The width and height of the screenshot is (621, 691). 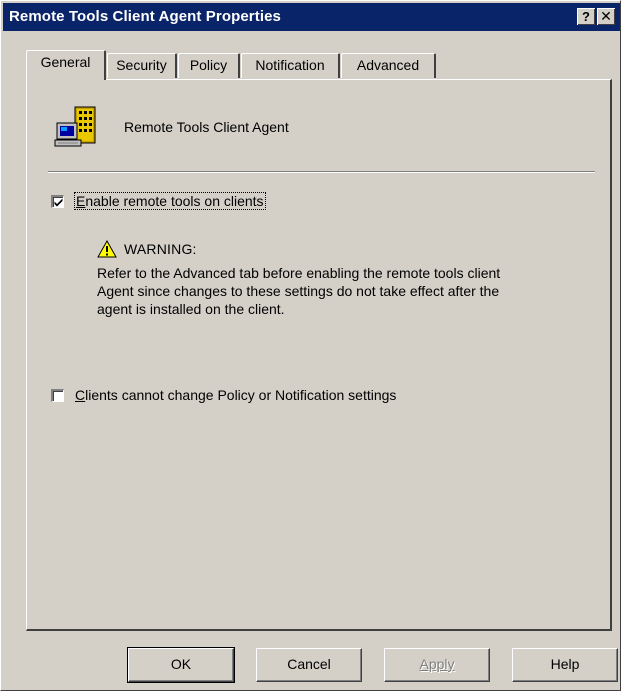 I want to click on help-button: Help, so click(x=565, y=665).